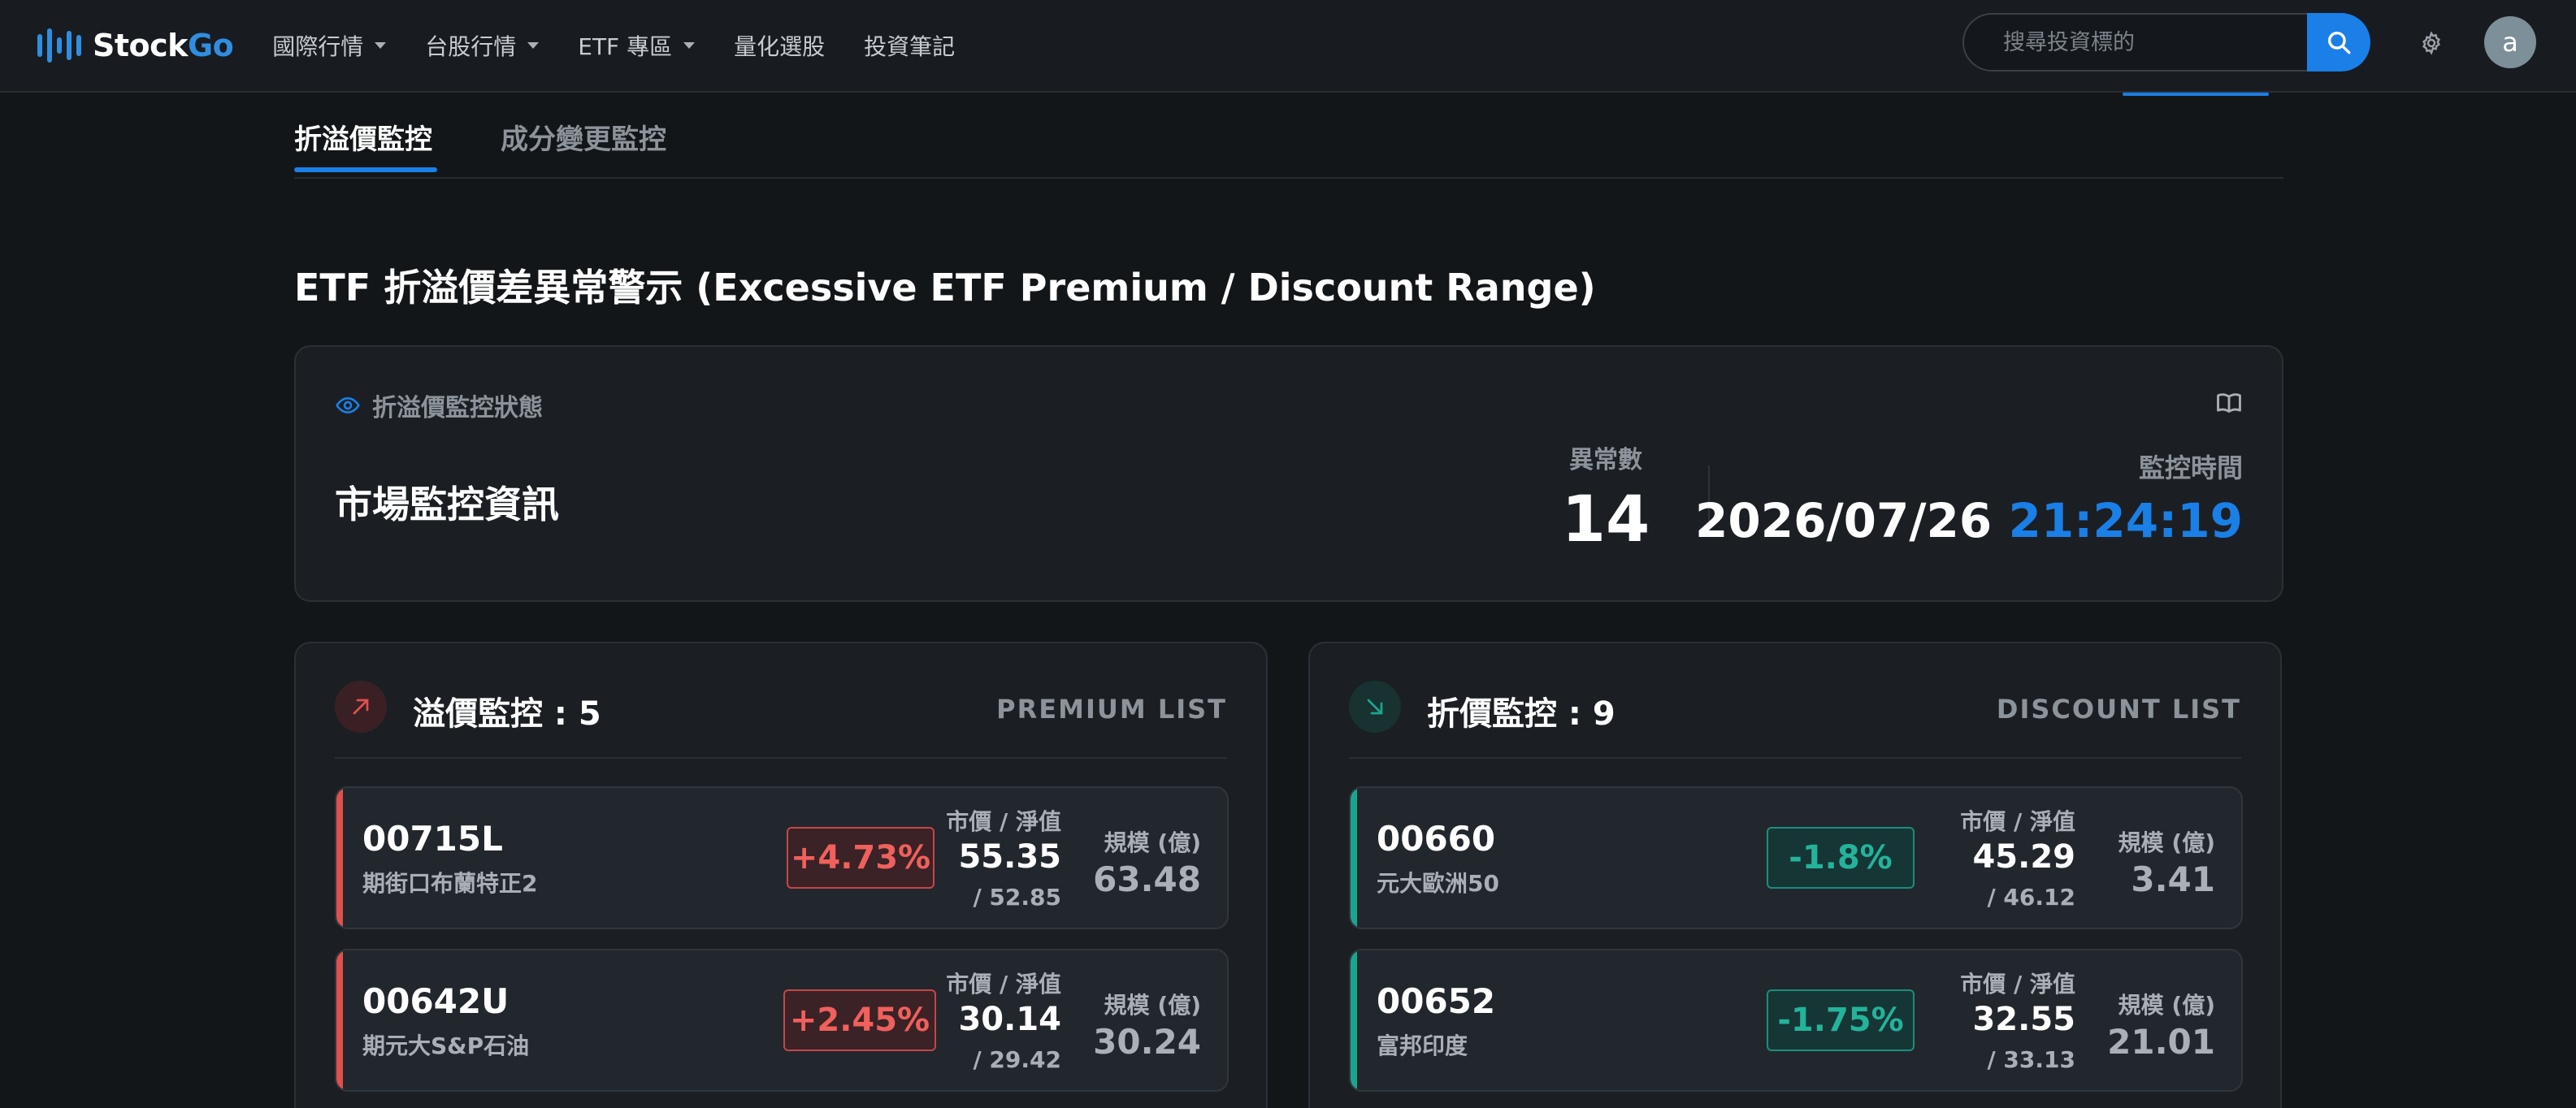 The width and height of the screenshot is (2576, 1108). What do you see at coordinates (2031, 897) in the screenshot?
I see `nav-value: / 46.12` at bounding box center [2031, 897].